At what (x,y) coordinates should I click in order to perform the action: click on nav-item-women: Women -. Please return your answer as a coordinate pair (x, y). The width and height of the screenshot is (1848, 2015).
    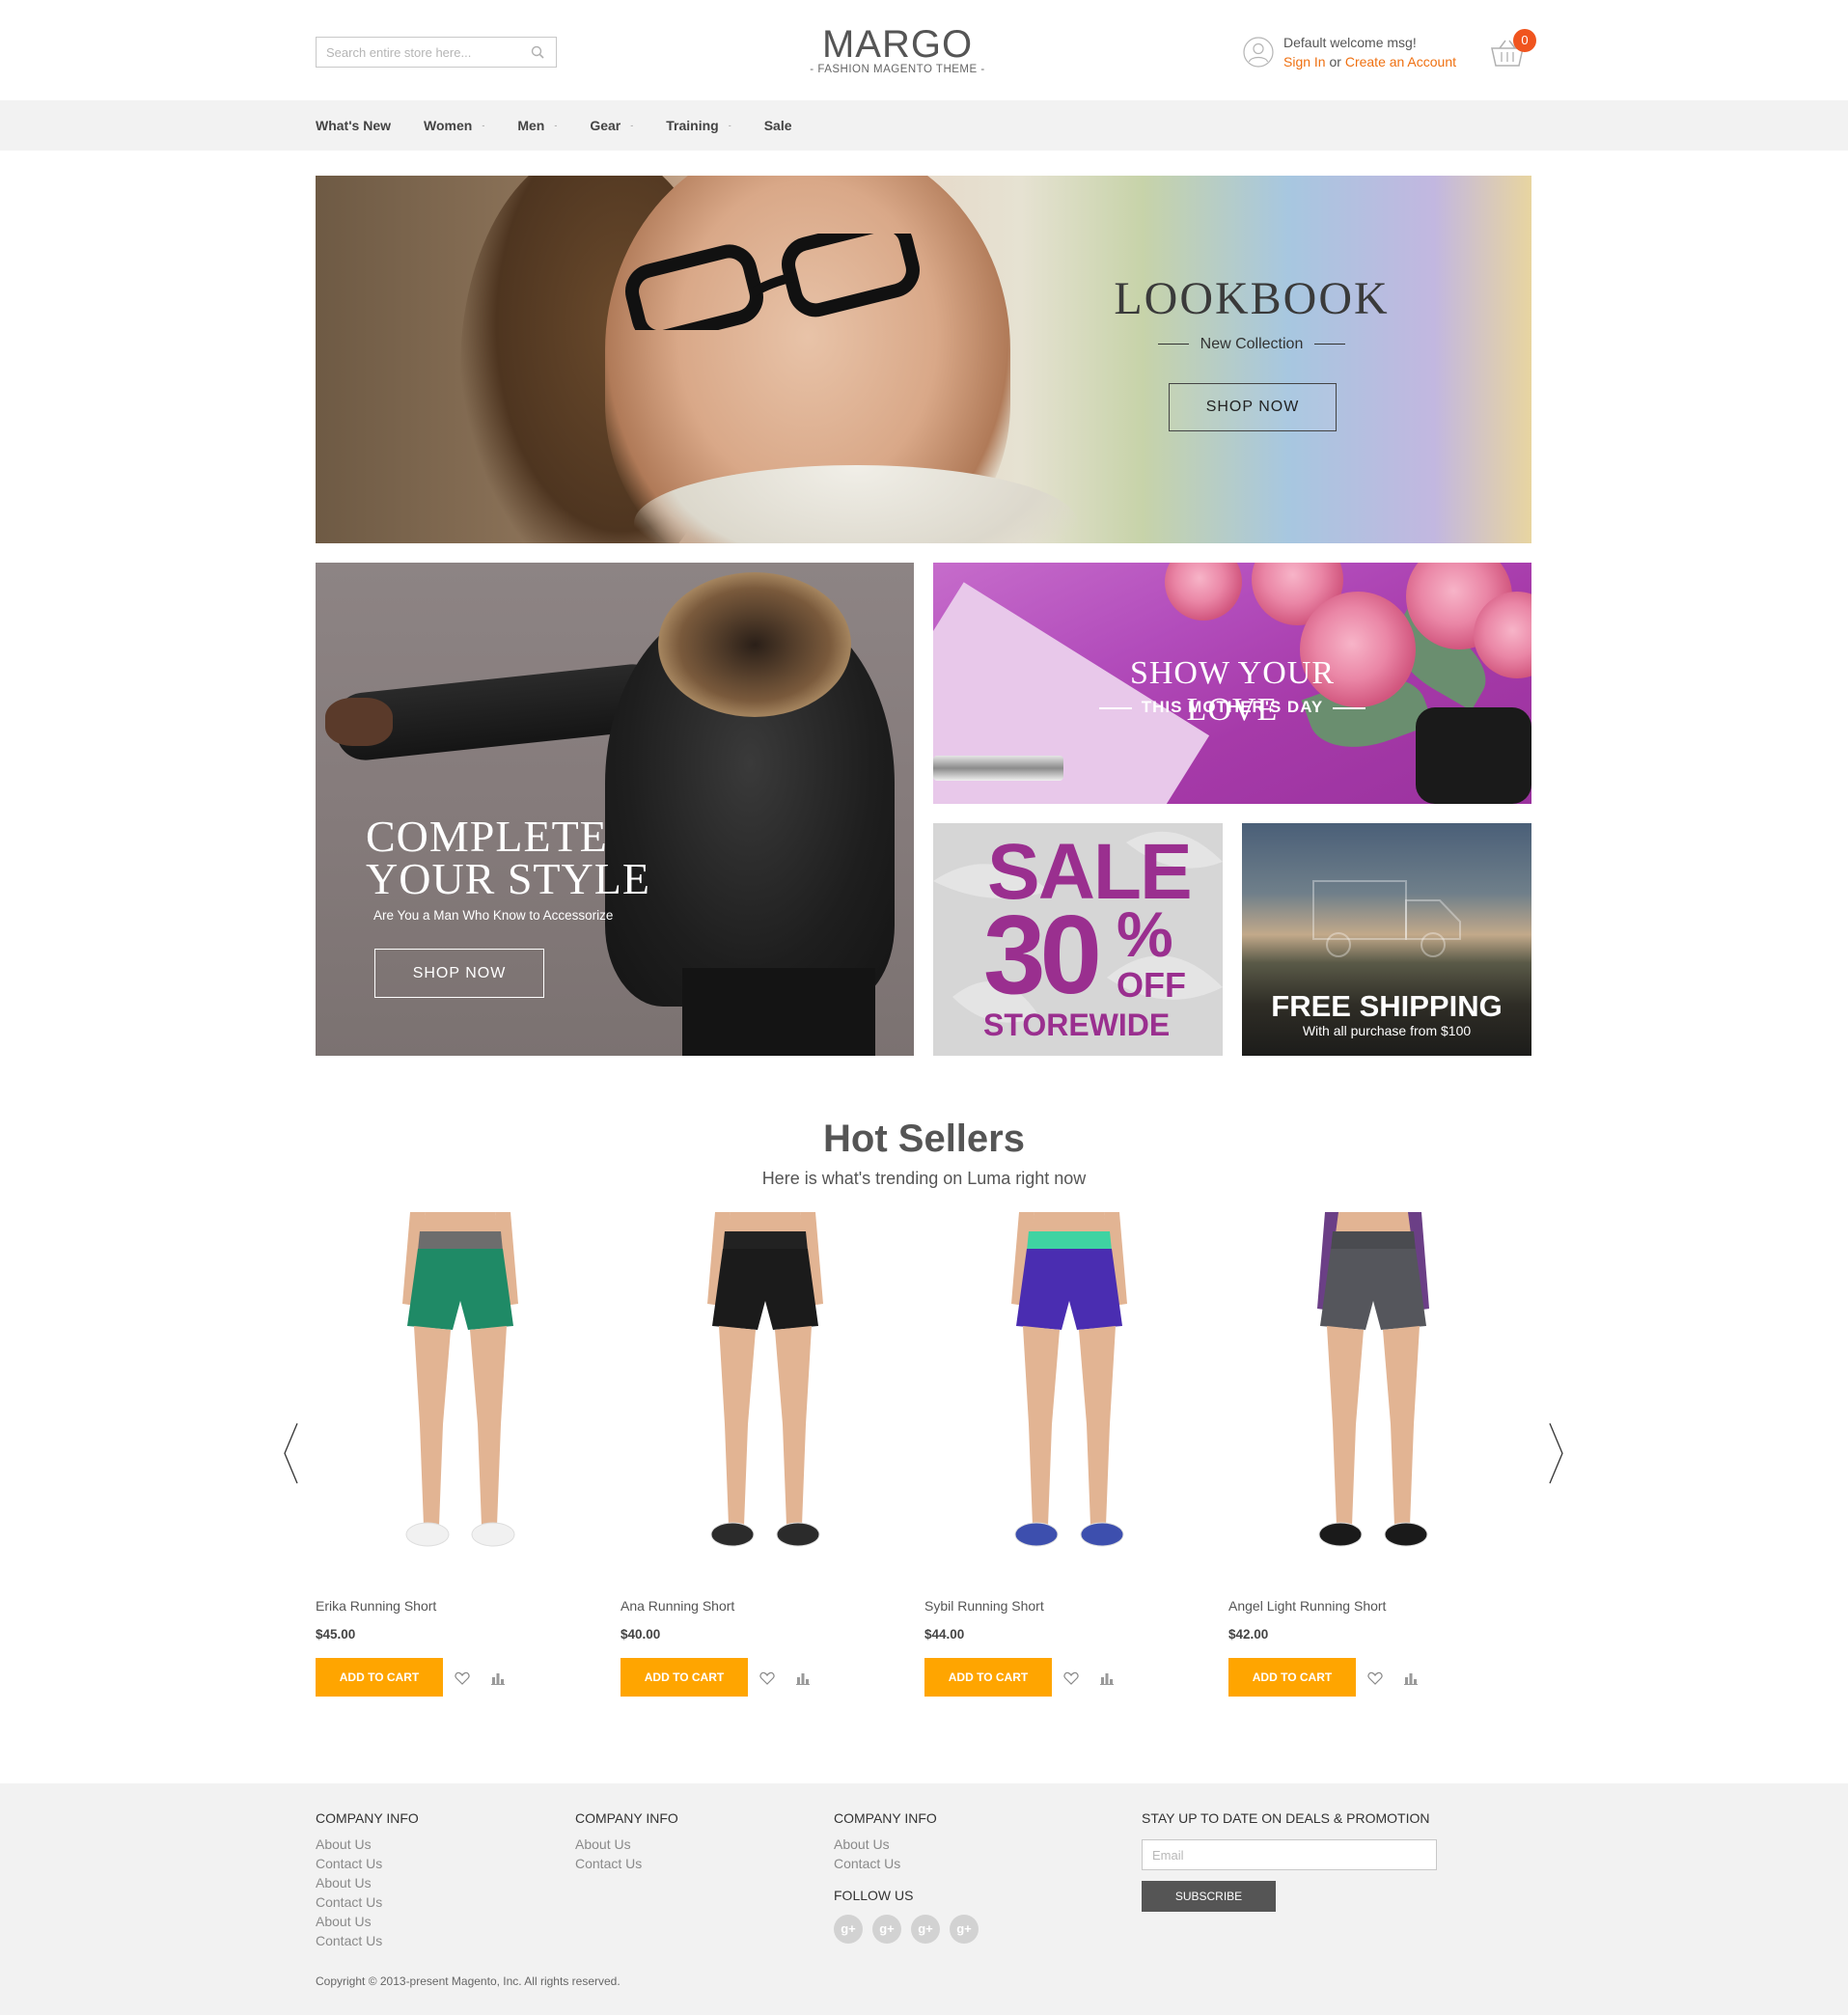
    Looking at the image, I should click on (454, 125).